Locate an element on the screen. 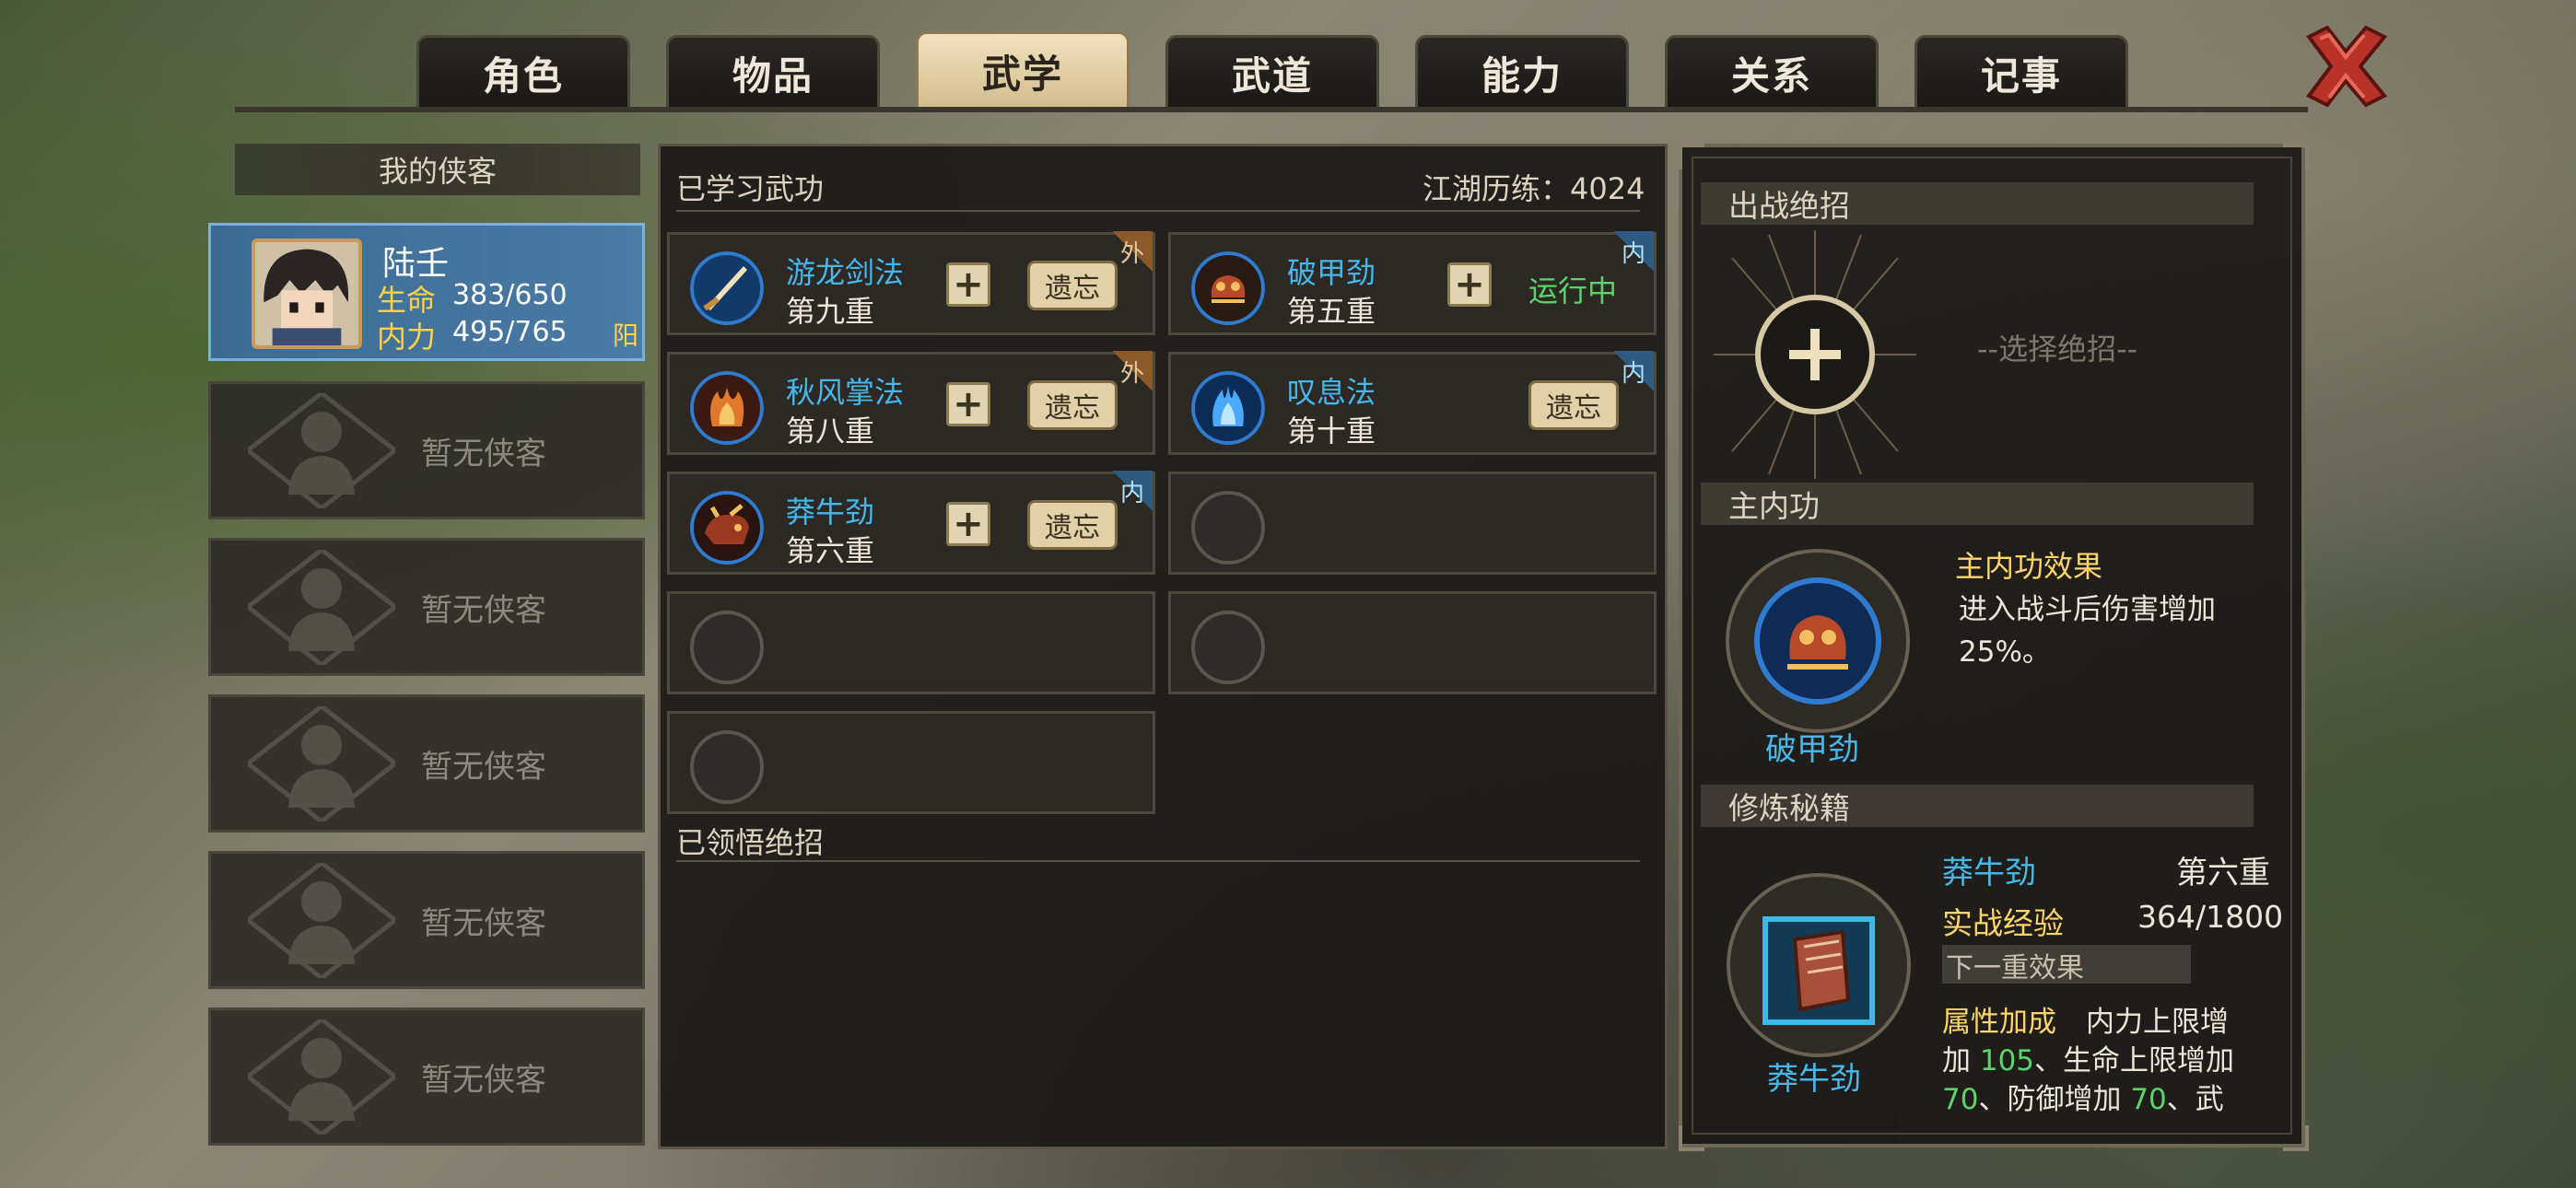 The width and height of the screenshot is (2576, 1188). learned-skills-title: 已学习武功 is located at coordinates (750, 189).